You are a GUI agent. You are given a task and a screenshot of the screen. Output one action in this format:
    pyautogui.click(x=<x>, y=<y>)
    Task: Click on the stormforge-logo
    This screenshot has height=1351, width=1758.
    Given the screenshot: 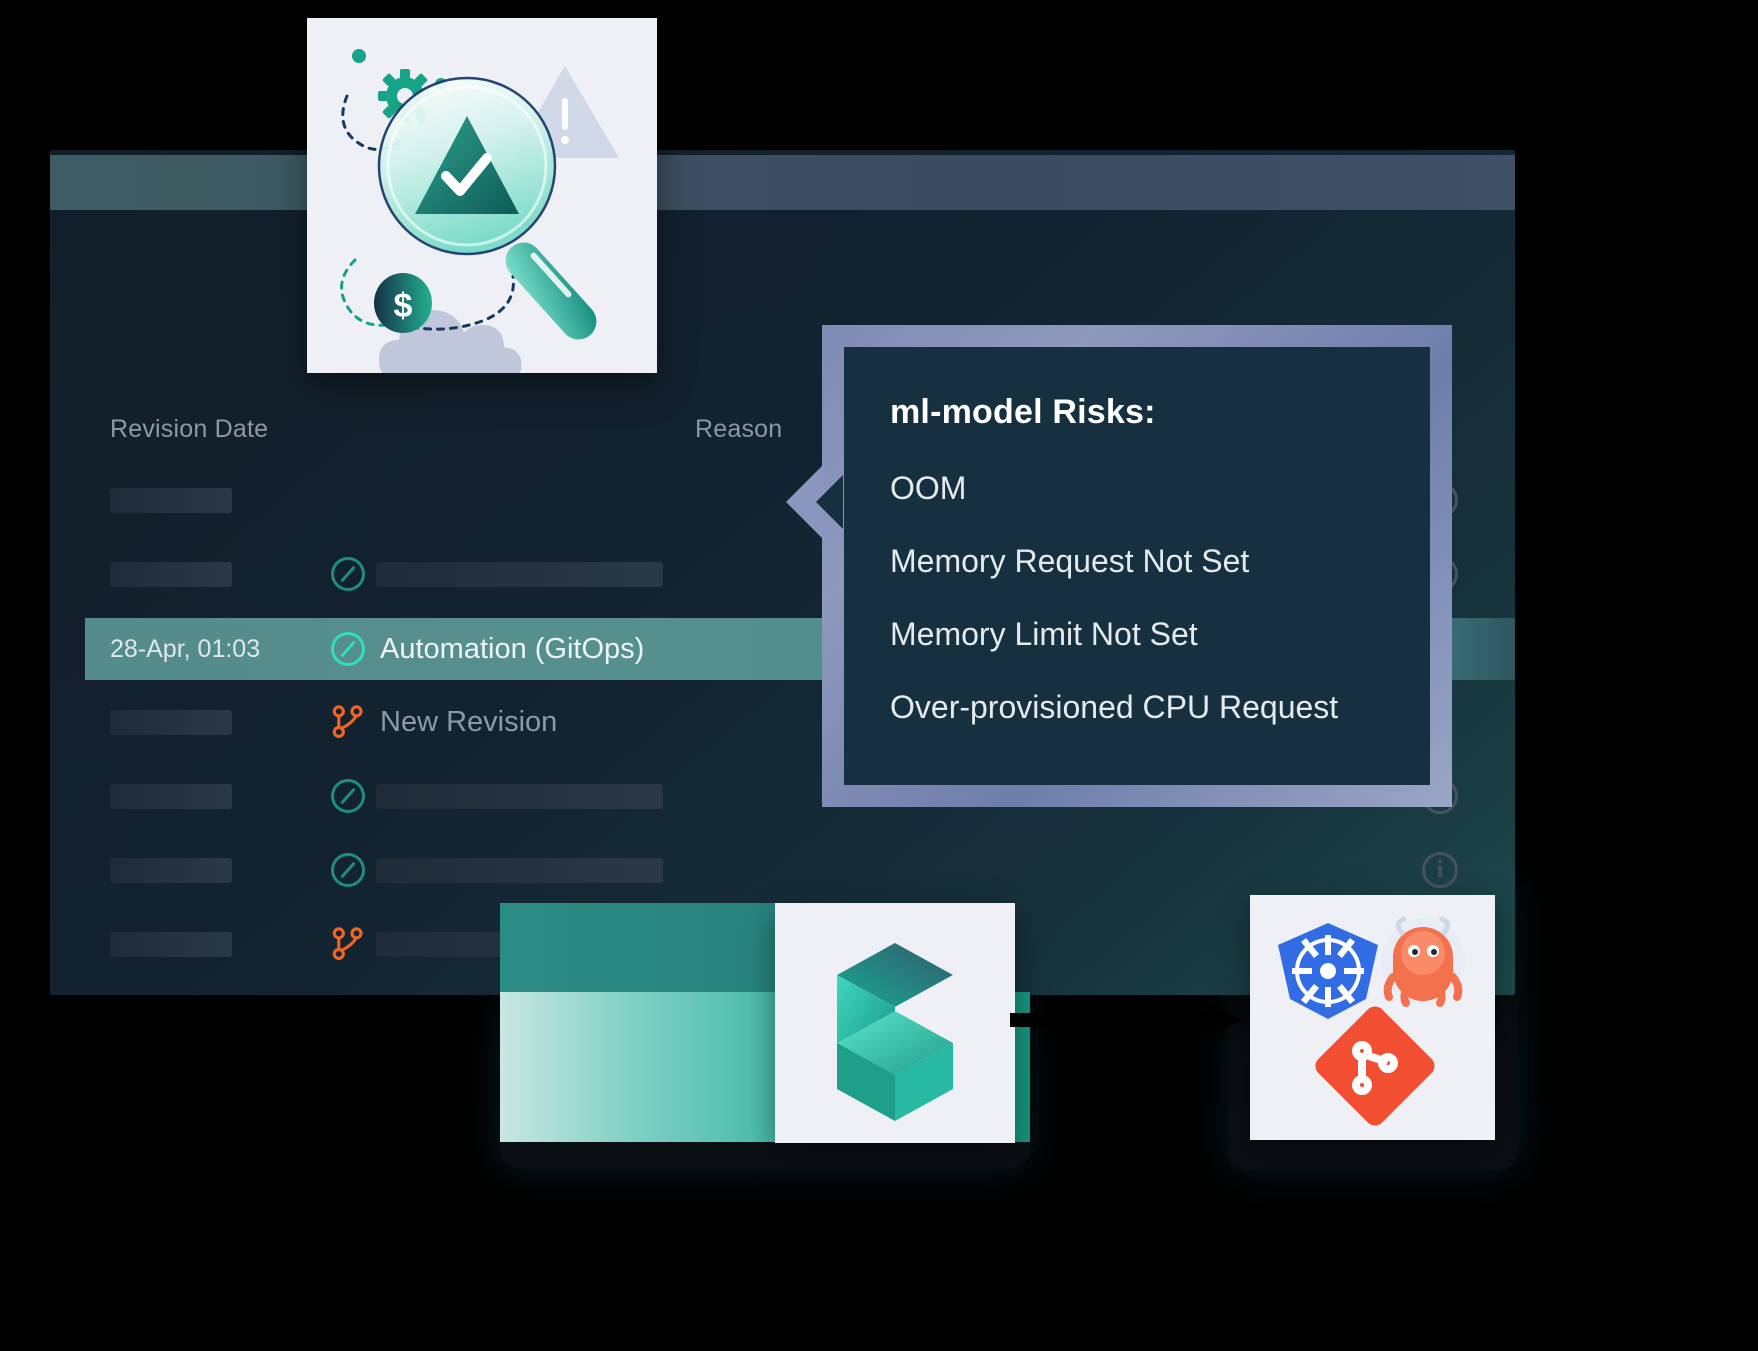 What is the action you would take?
    pyautogui.click(x=895, y=1032)
    